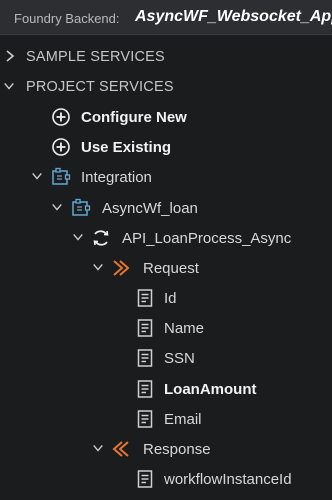 The width and height of the screenshot is (332, 500). What do you see at coordinates (166, 177) in the screenshot?
I see `tree-node-integration: Integration` at bounding box center [166, 177].